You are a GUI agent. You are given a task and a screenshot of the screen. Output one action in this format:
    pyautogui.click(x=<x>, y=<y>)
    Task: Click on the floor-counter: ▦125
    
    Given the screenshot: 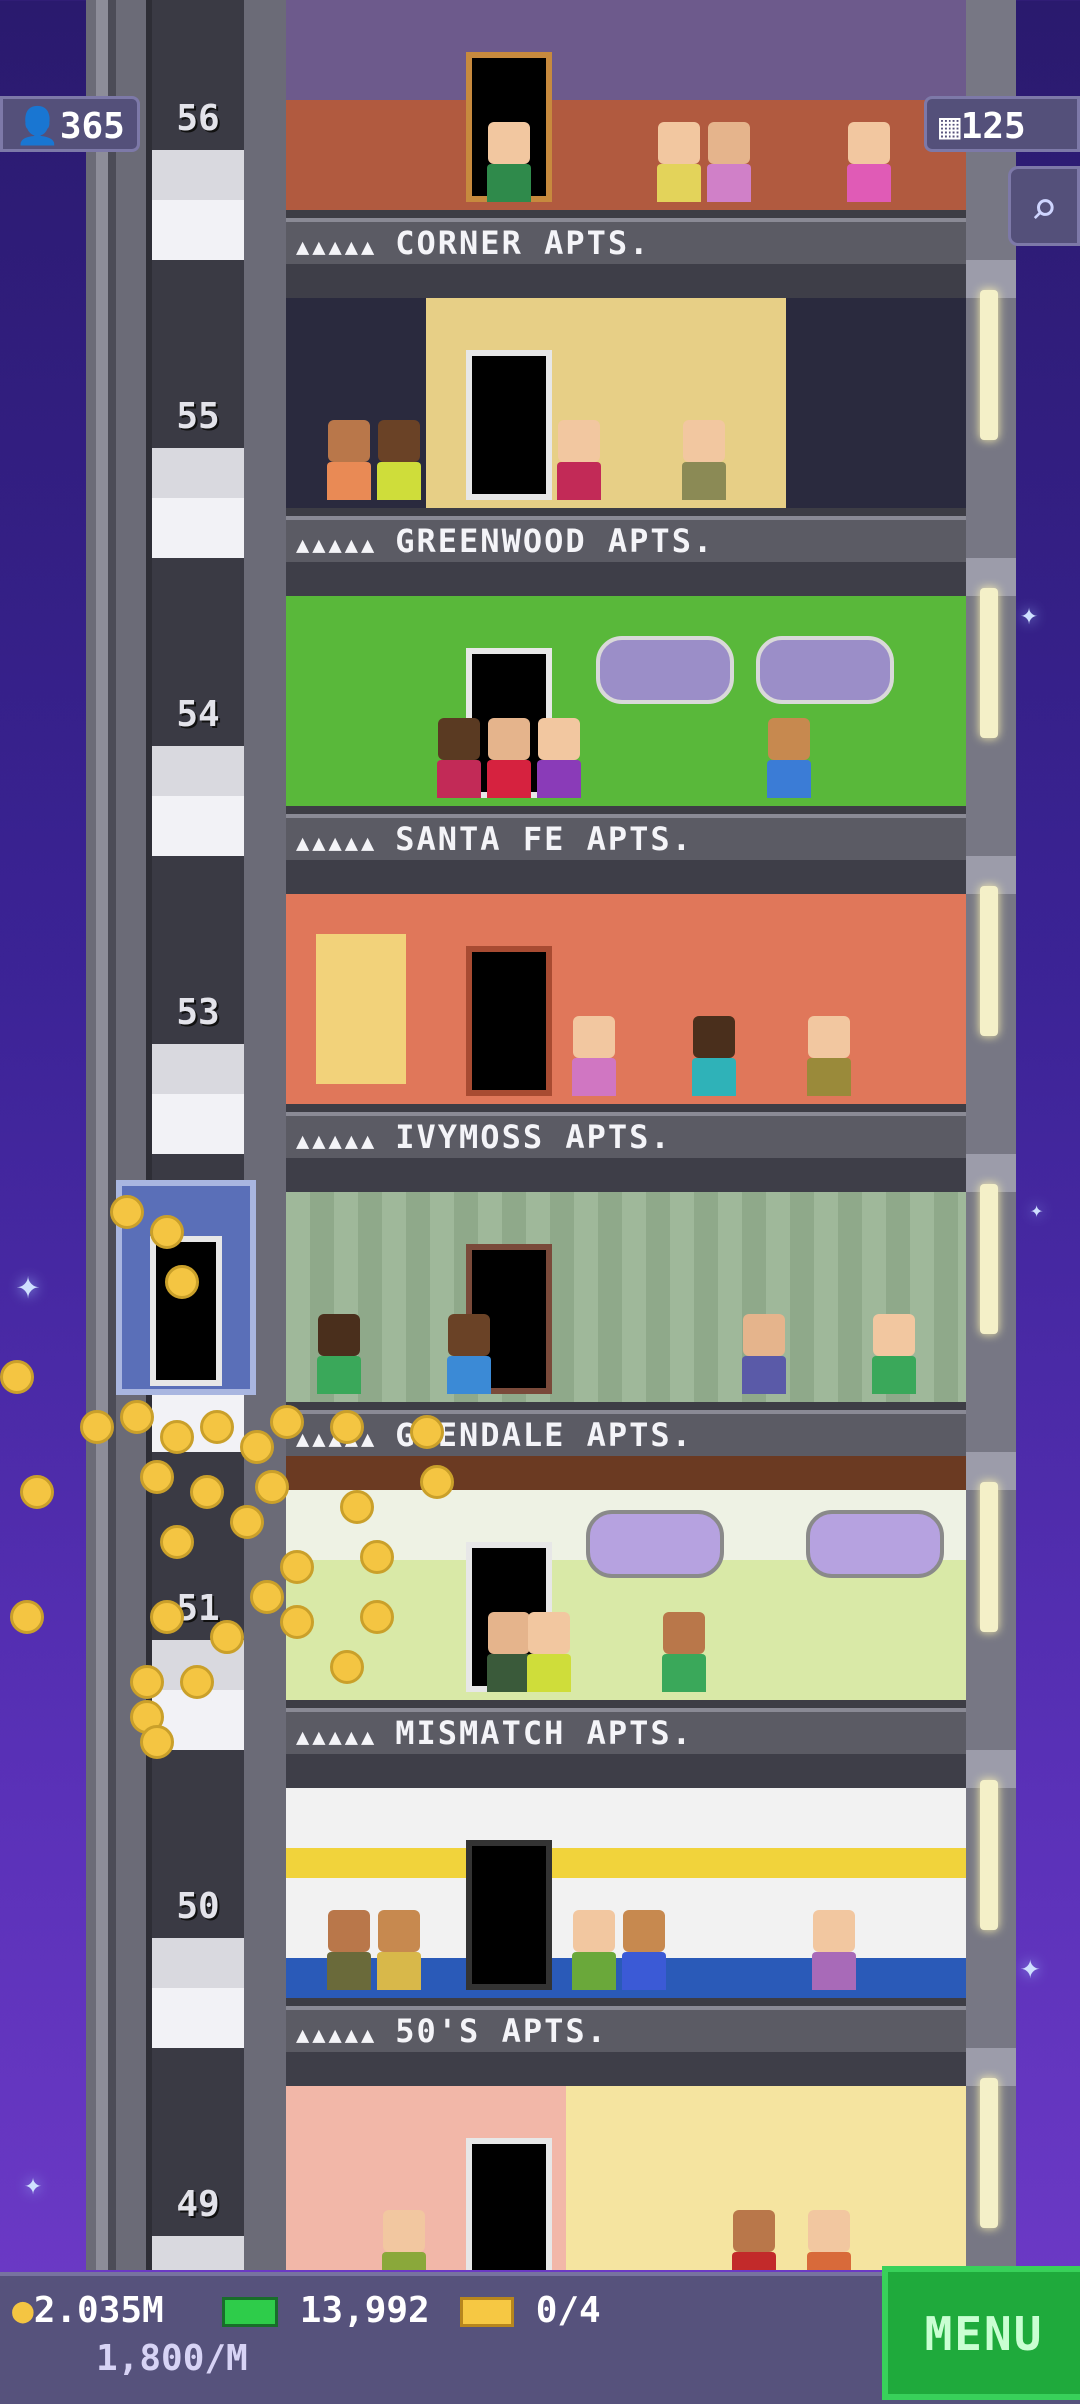 What is the action you would take?
    pyautogui.click(x=1002, y=124)
    